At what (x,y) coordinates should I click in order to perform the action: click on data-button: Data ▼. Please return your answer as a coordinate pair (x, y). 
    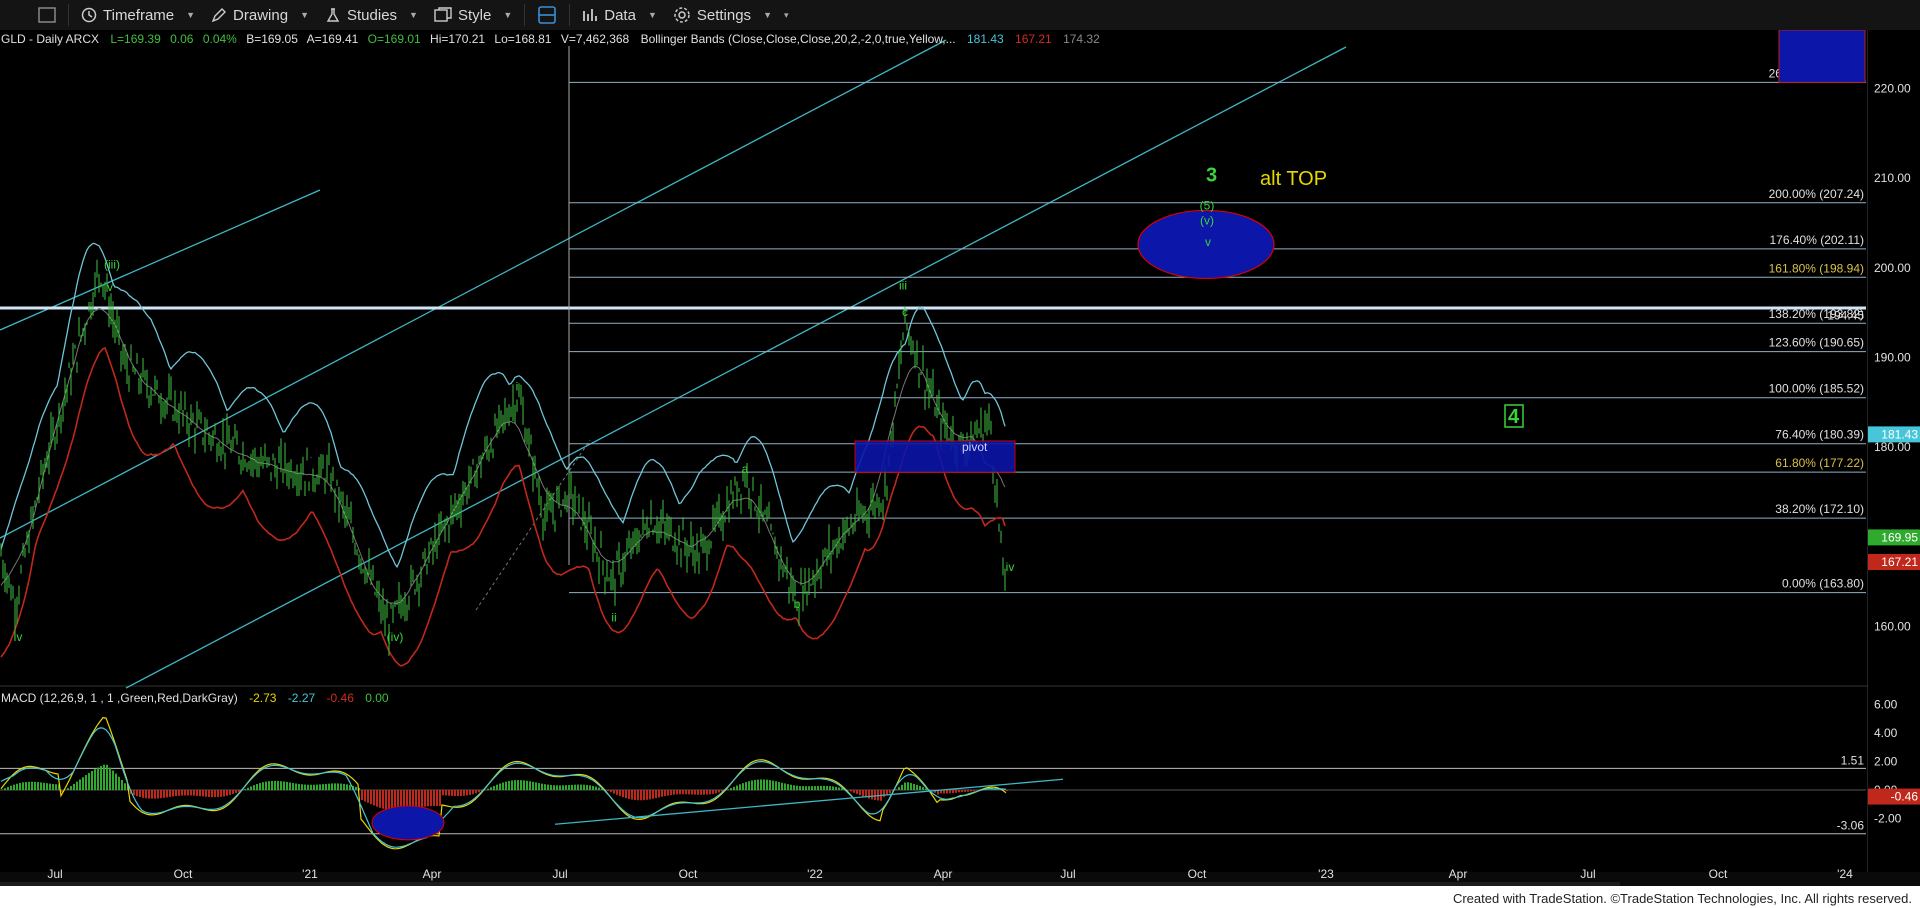
    Looking at the image, I should click on (619, 15).